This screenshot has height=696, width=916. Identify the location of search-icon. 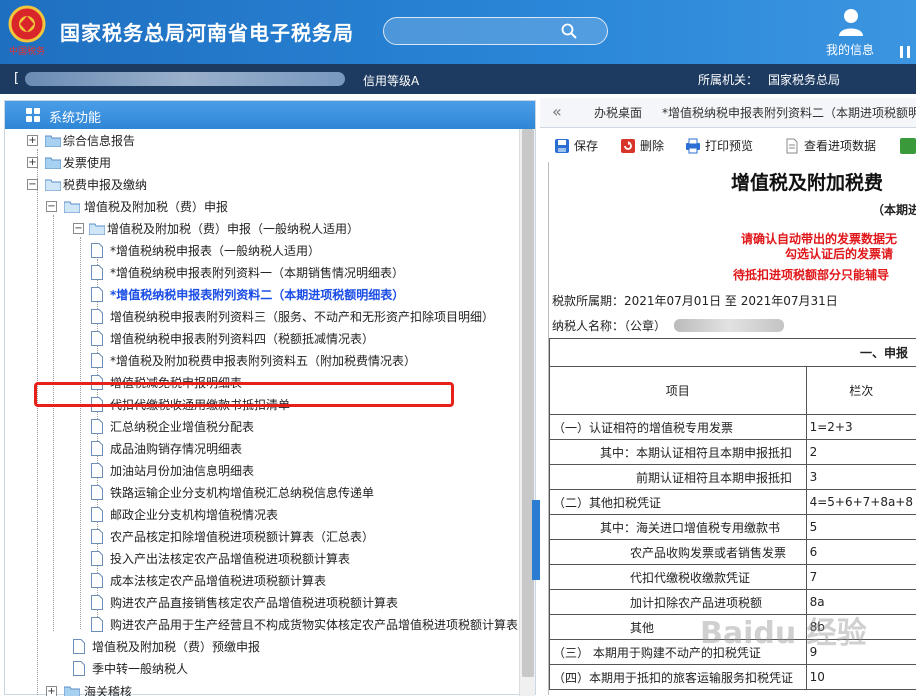
(569, 31).